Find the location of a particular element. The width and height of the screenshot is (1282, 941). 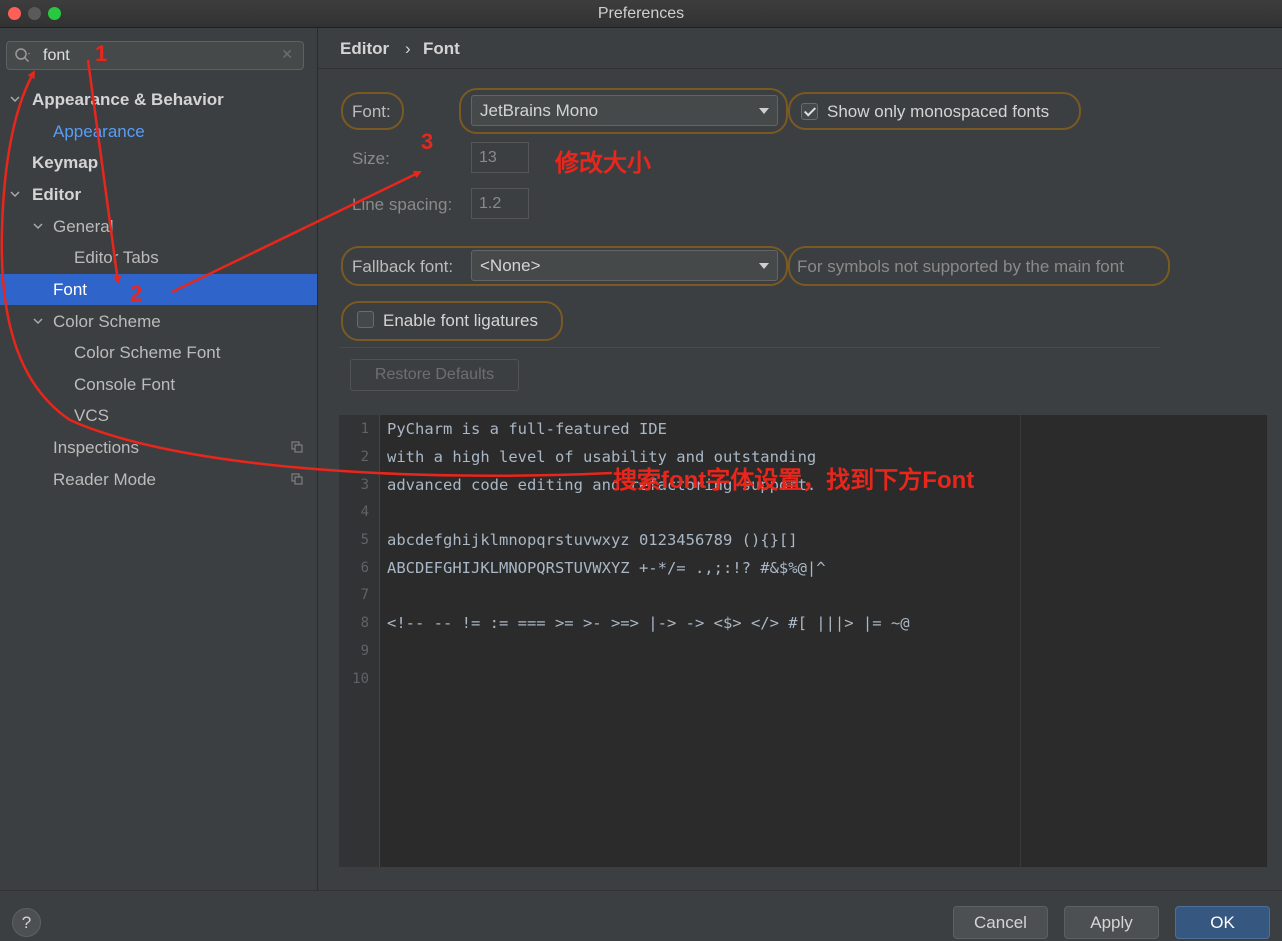

preview-line: PyCharm is a full-featured IDE is located at coordinates (527, 429).